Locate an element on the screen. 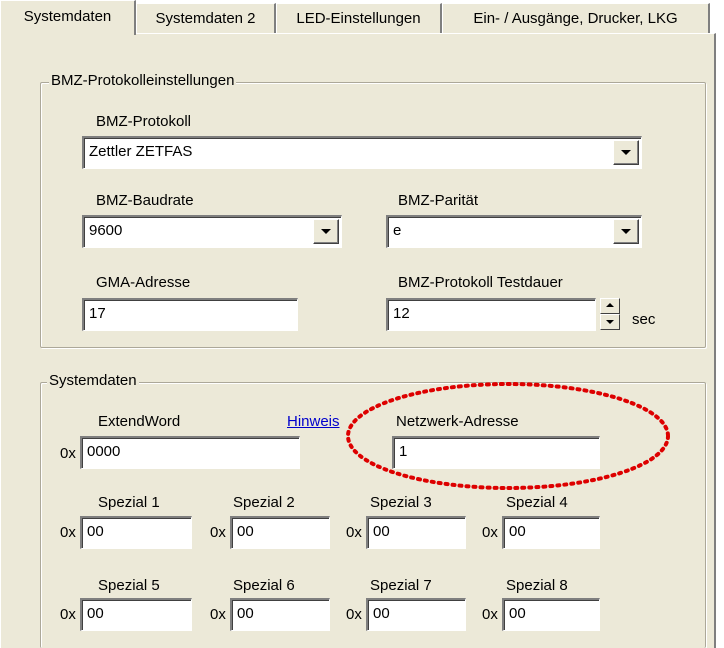 This screenshot has width=724, height=648. gma-adresse-input: 17 is located at coordinates (190, 314).